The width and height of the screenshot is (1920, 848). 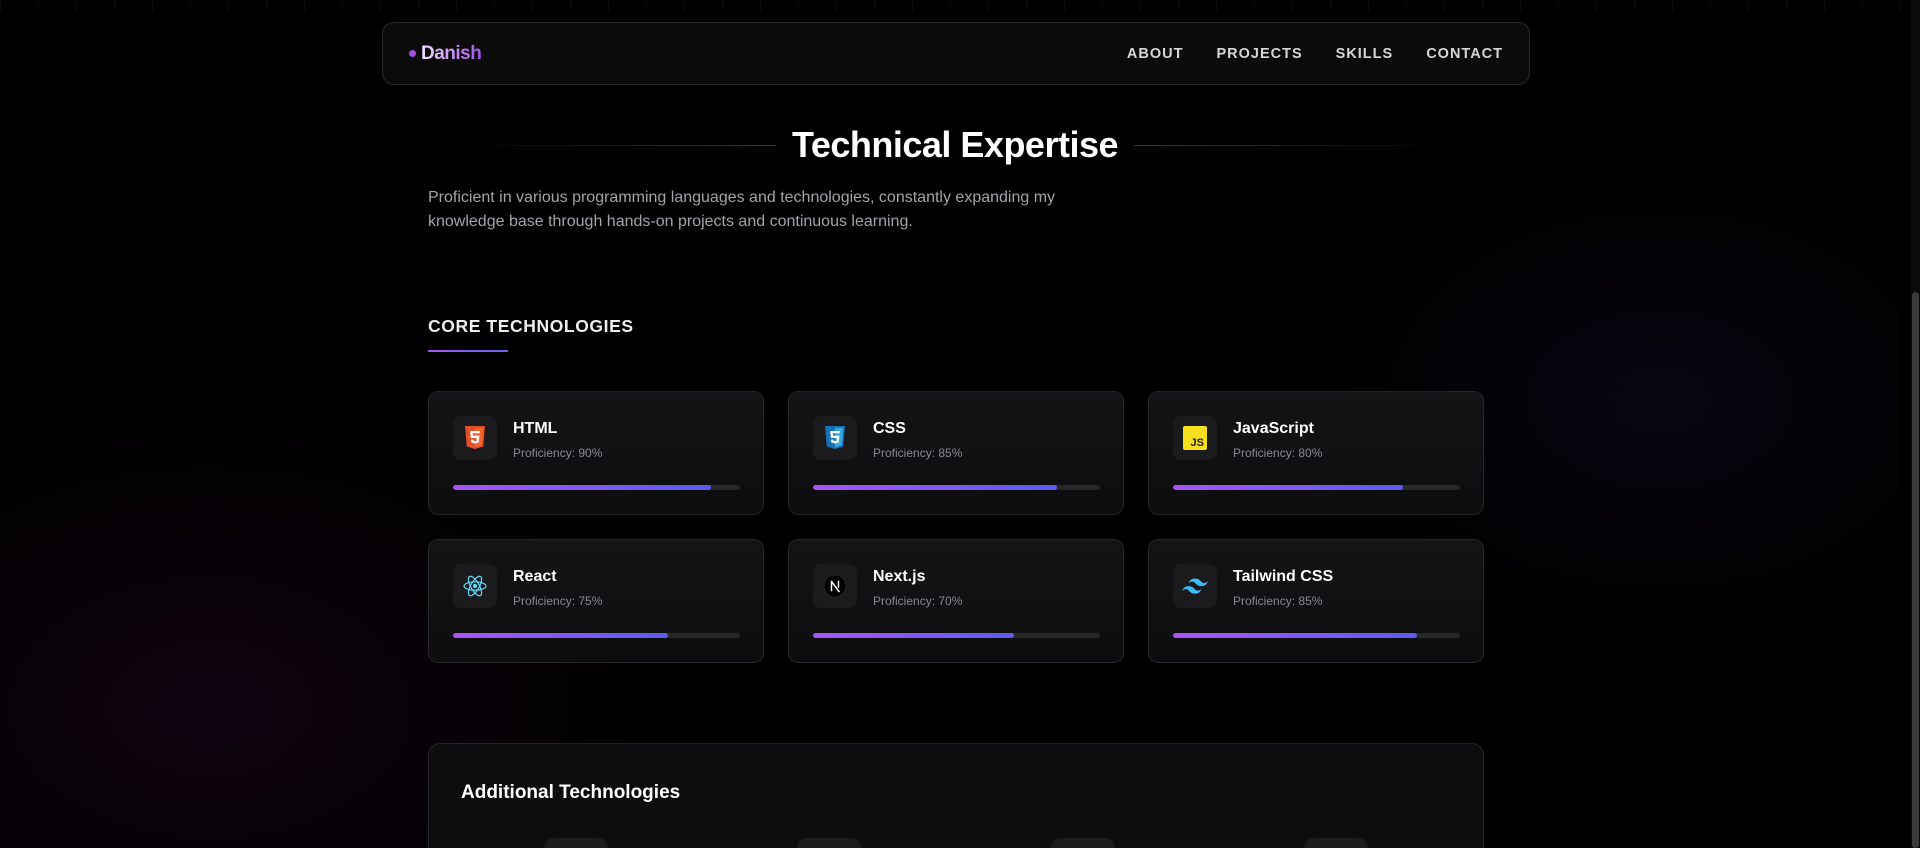 I want to click on skill-card-nextjs: Next.js Proficiency: 70%, so click(x=956, y=601).